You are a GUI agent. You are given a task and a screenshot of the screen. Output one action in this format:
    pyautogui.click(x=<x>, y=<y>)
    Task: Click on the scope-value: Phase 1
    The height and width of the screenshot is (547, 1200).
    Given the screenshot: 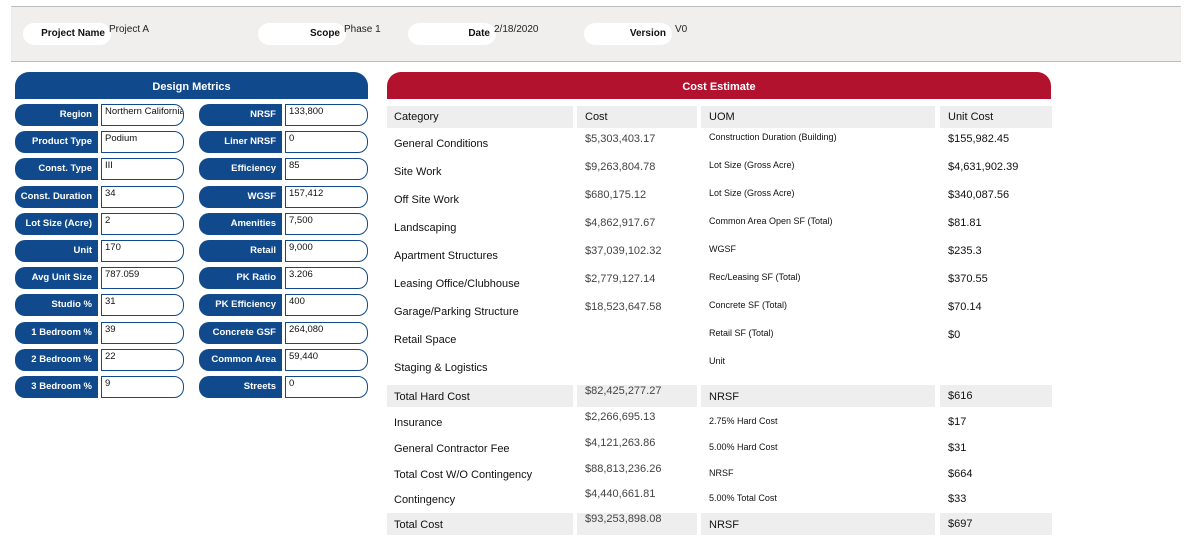 What is the action you would take?
    pyautogui.click(x=362, y=29)
    